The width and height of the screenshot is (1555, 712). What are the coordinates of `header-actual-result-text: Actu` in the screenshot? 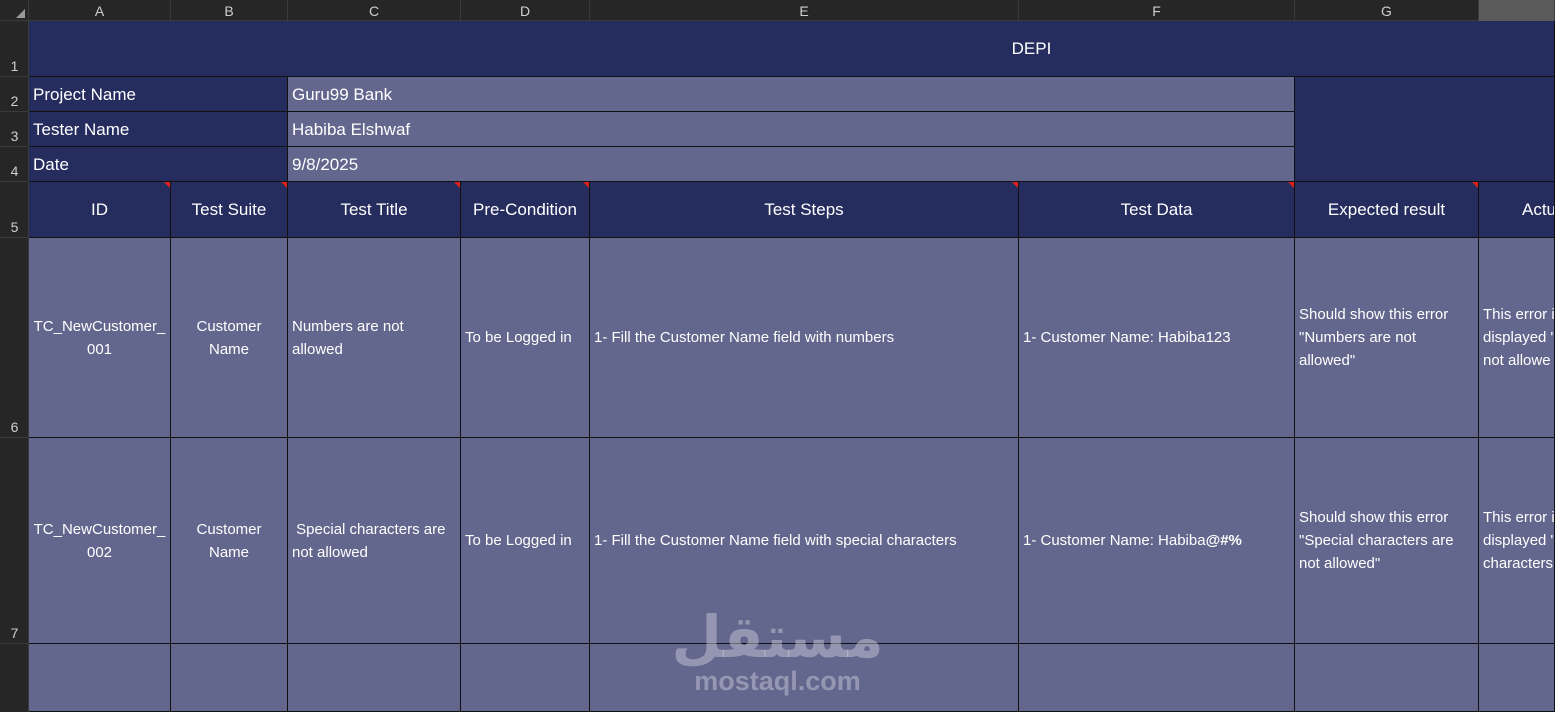 It's located at (1538, 209).